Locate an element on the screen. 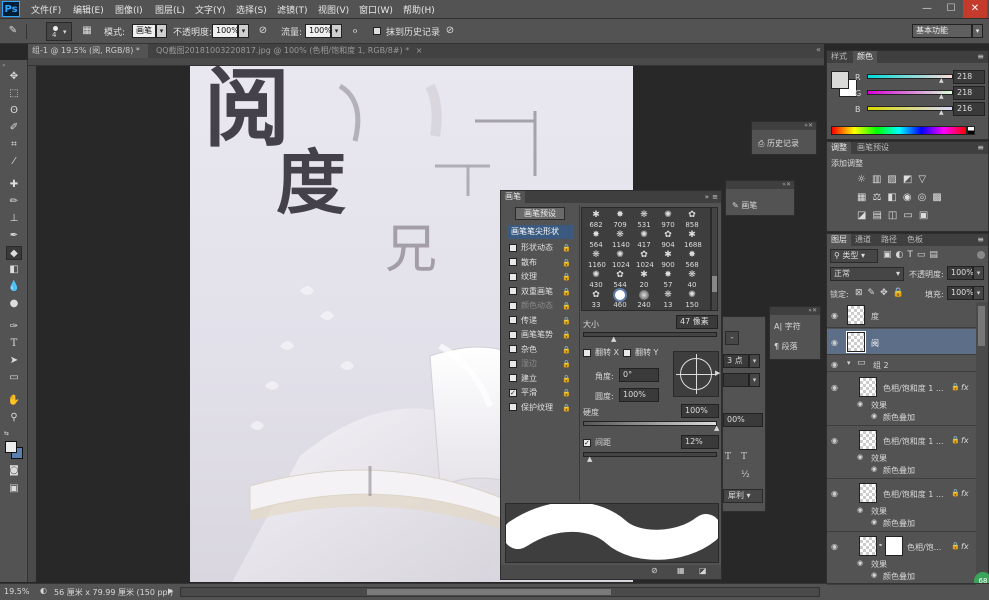 The width and height of the screenshot is (989, 600). mode-select: 画笔 is located at coordinates (144, 31).